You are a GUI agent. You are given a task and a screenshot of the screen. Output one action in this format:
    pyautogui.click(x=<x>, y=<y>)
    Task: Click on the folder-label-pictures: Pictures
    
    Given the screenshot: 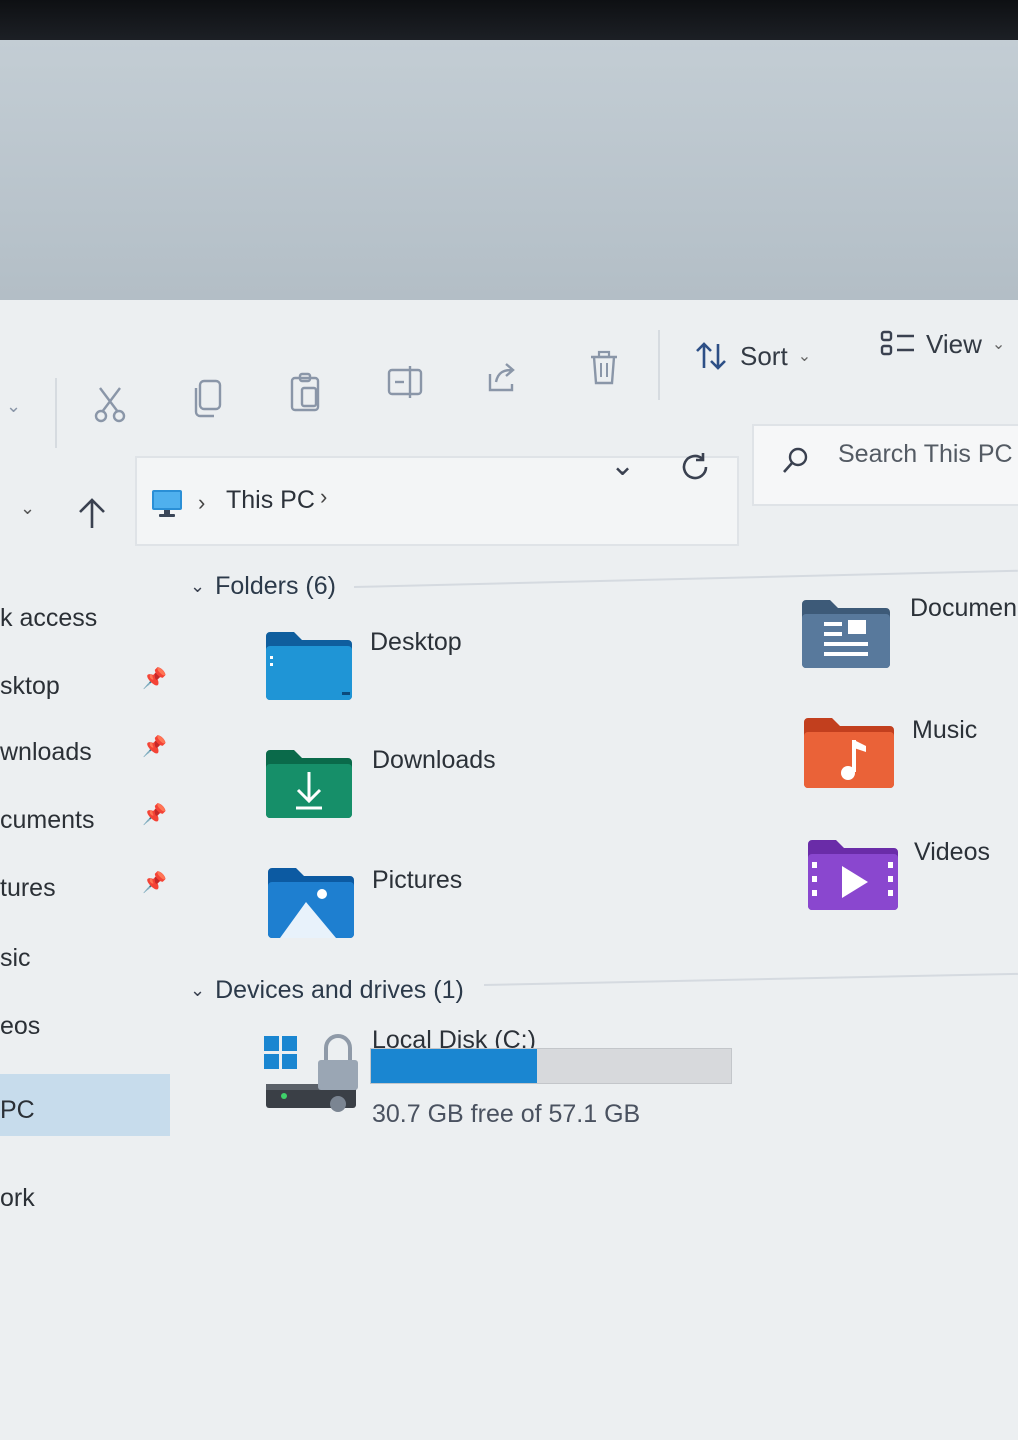 What is the action you would take?
    pyautogui.click(x=417, y=880)
    